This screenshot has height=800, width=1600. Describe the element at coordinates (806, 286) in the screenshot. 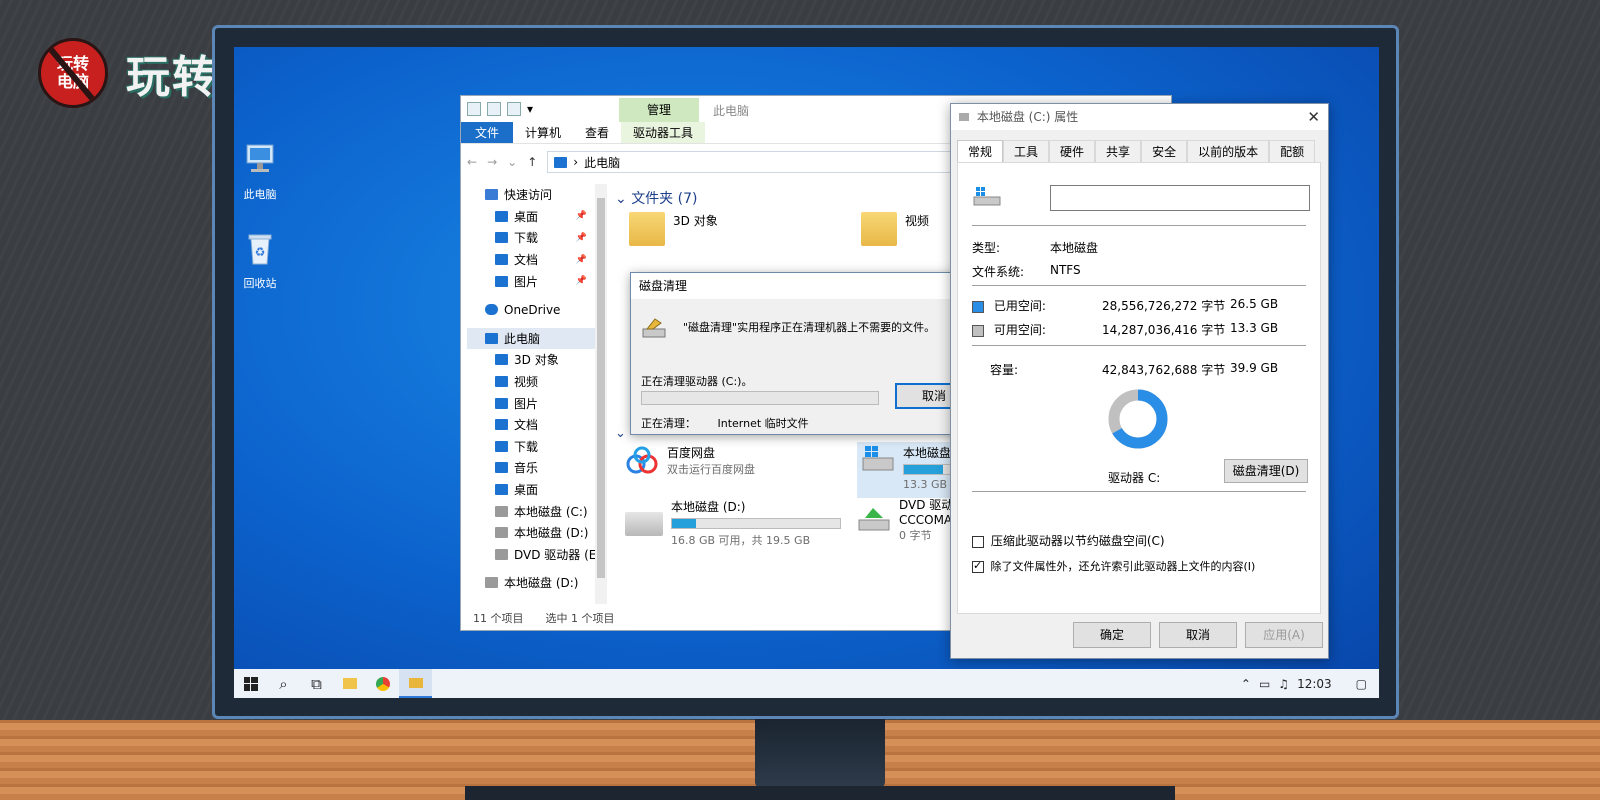

I see `dialog-title-bar: 磁盘清理 ✕` at that location.